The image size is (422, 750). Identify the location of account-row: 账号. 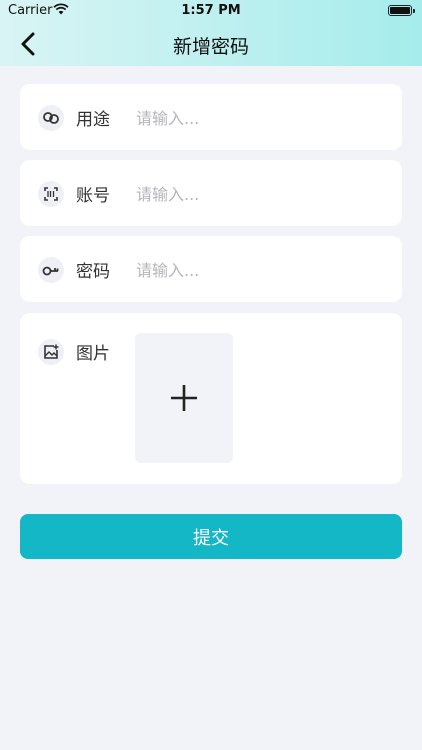
(211, 193).